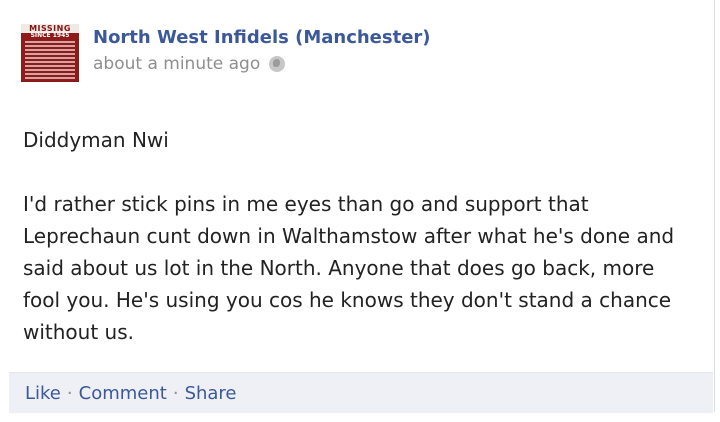 This screenshot has width=720, height=422. What do you see at coordinates (96, 140) in the screenshot?
I see `post-author-line: Diddyman Nwi` at bounding box center [96, 140].